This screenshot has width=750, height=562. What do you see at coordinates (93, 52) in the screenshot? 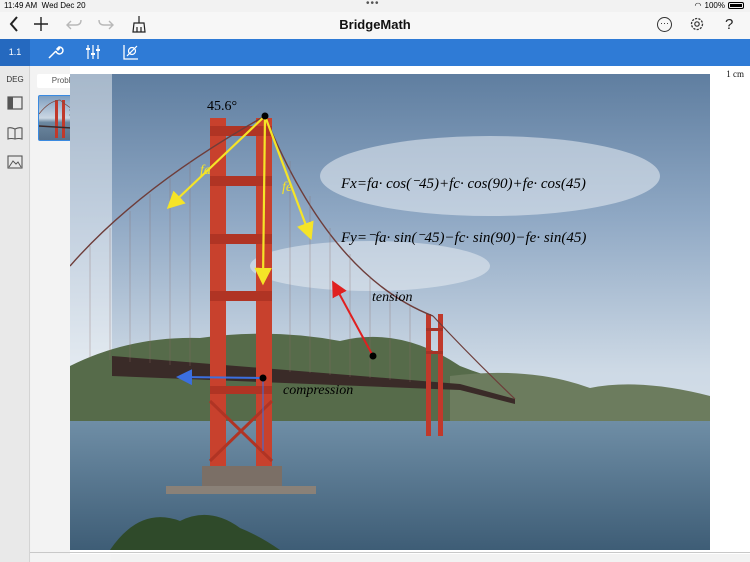
I see `adjust-sliders-icon` at bounding box center [93, 52].